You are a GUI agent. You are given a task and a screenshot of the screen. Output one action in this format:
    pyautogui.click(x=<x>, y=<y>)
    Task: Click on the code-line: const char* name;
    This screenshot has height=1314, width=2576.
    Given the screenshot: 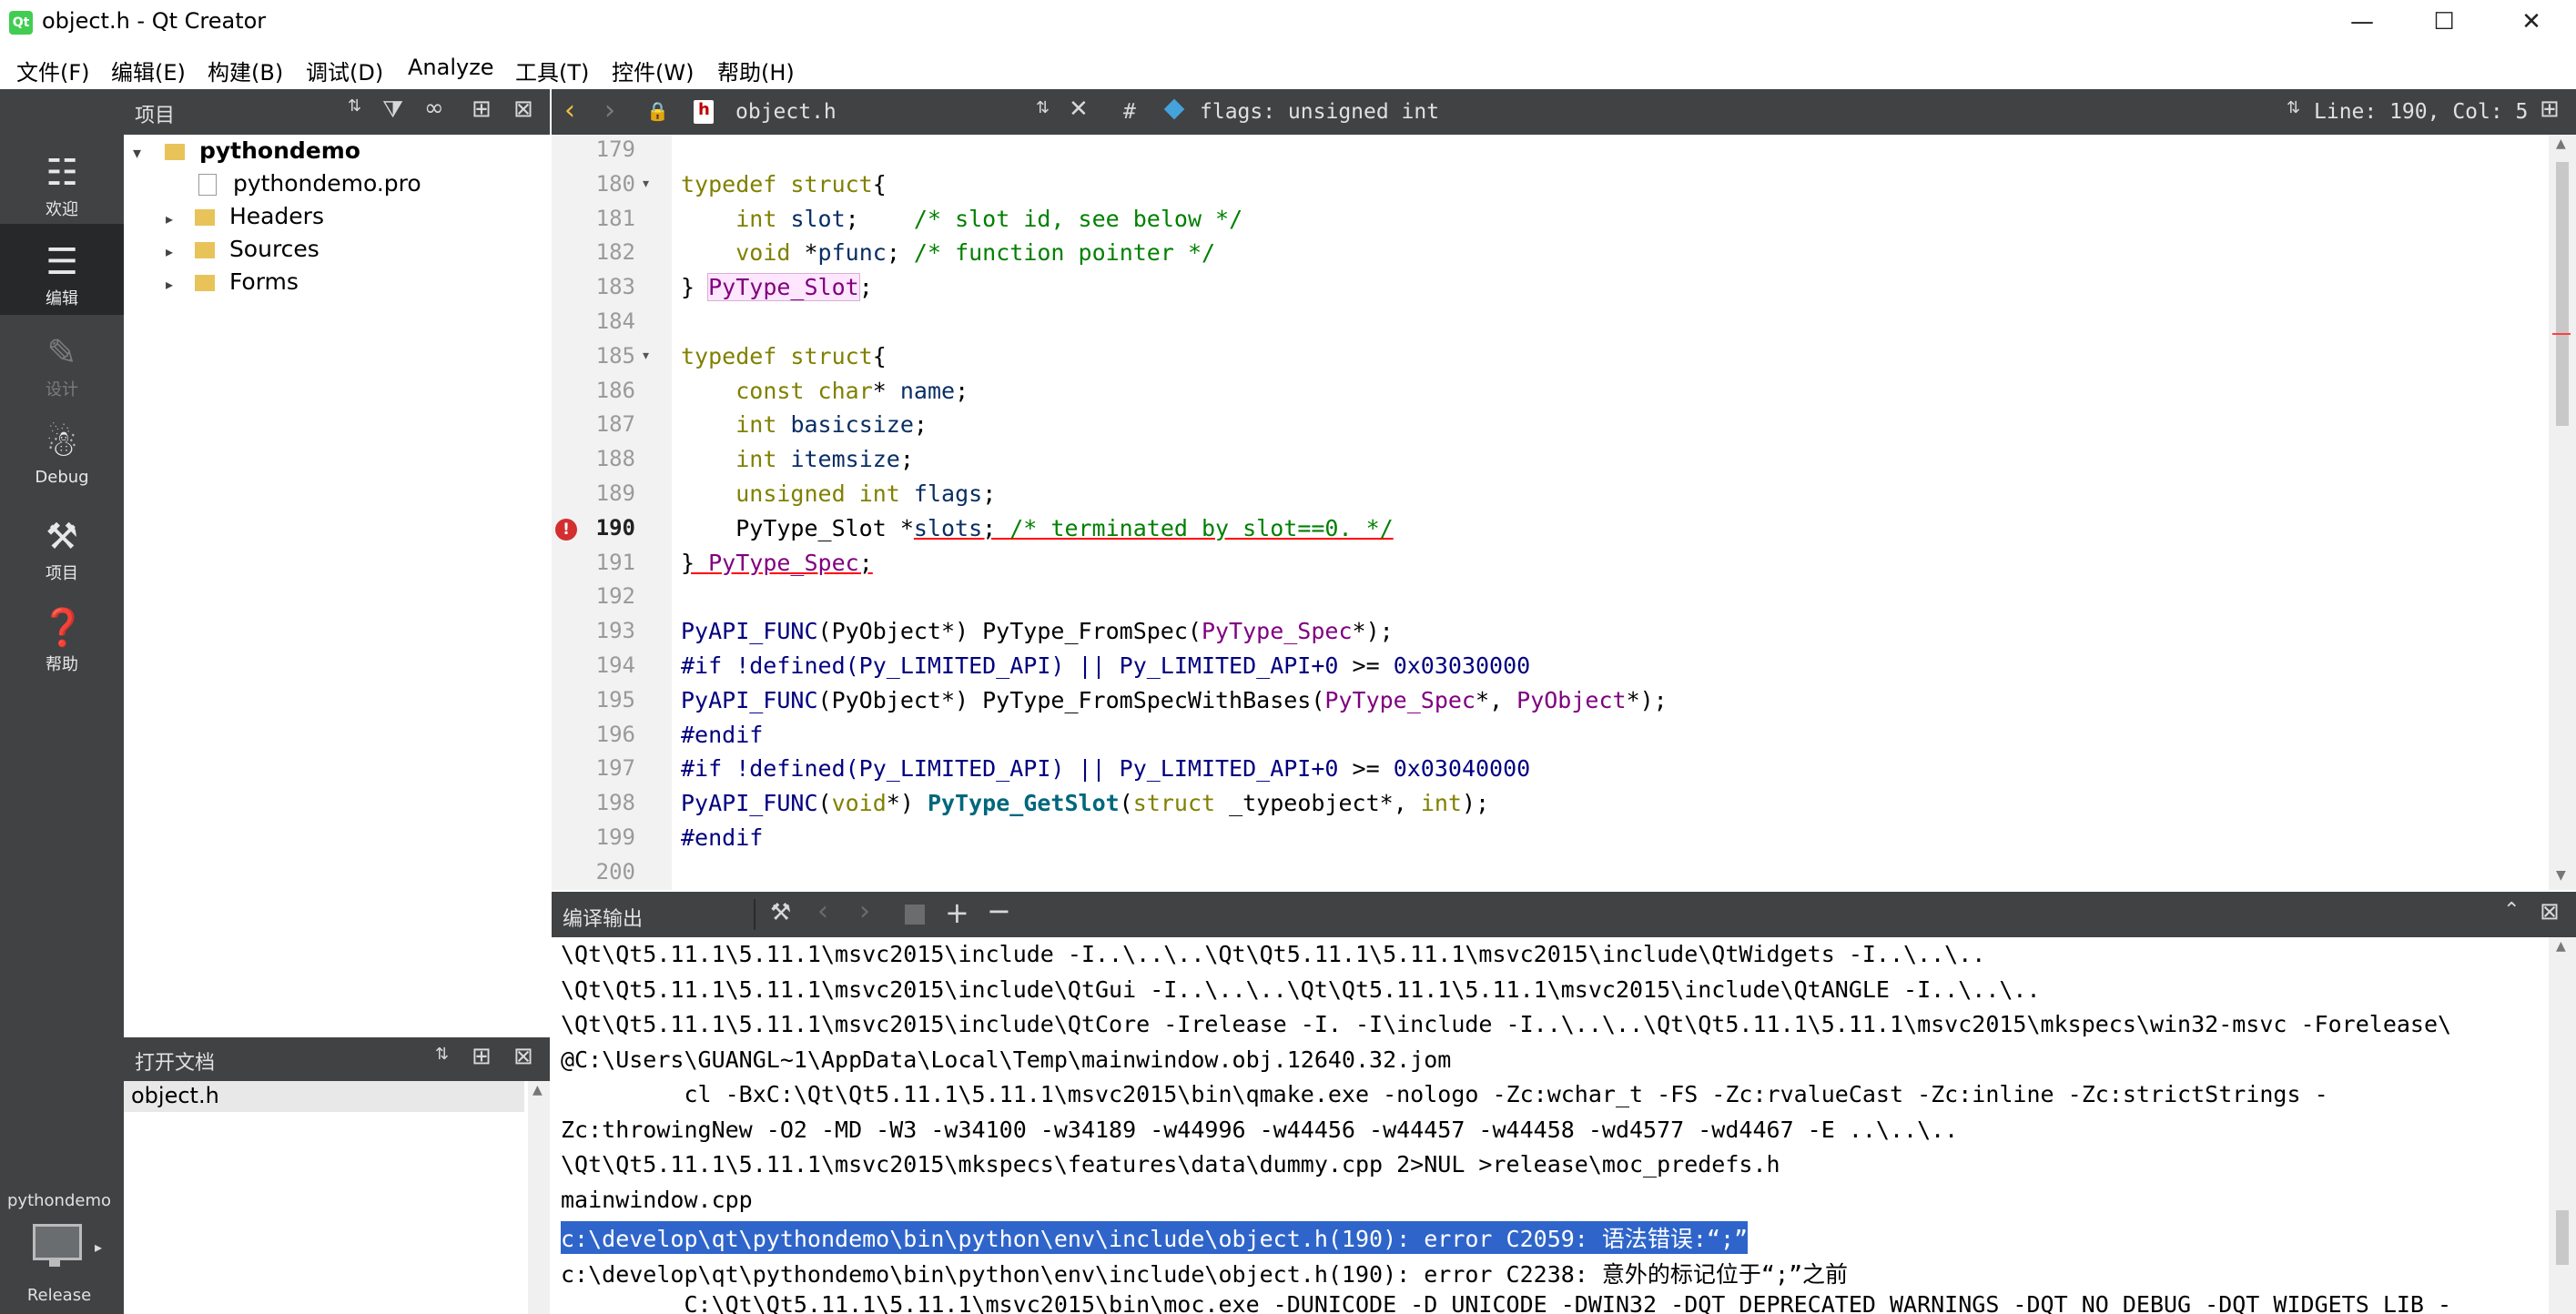 What is the action you would take?
    pyautogui.click(x=825, y=391)
    